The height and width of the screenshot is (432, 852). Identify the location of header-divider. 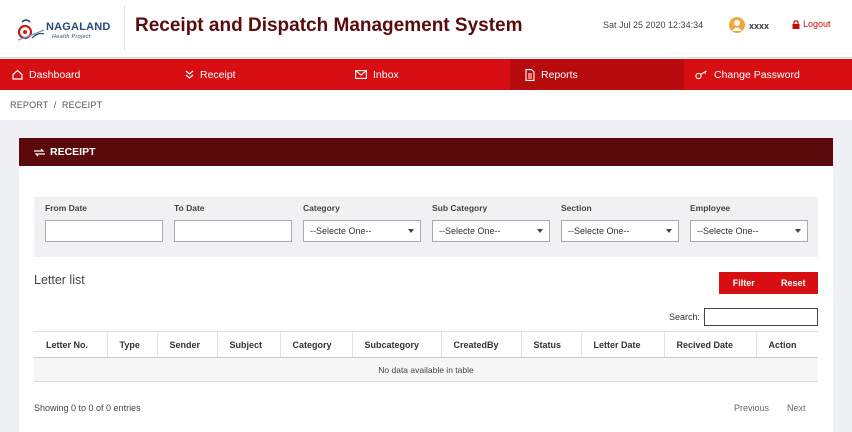
(124, 28).